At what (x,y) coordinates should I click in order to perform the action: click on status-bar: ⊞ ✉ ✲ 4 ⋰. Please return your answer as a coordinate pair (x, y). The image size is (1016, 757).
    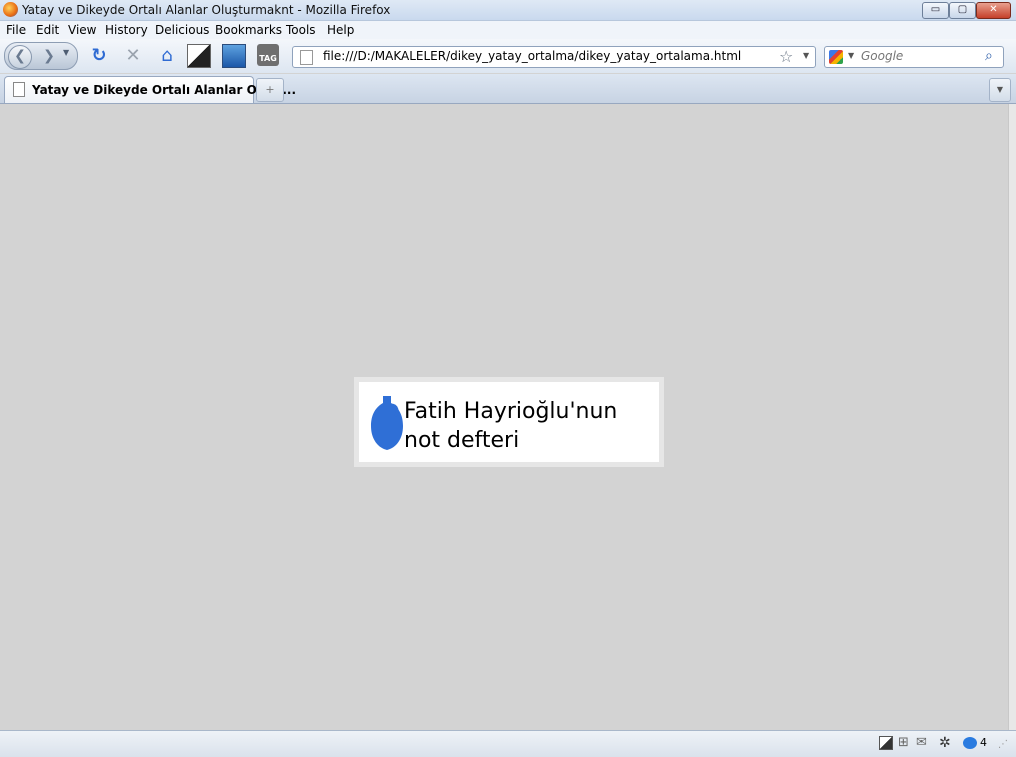
    Looking at the image, I should click on (508, 743).